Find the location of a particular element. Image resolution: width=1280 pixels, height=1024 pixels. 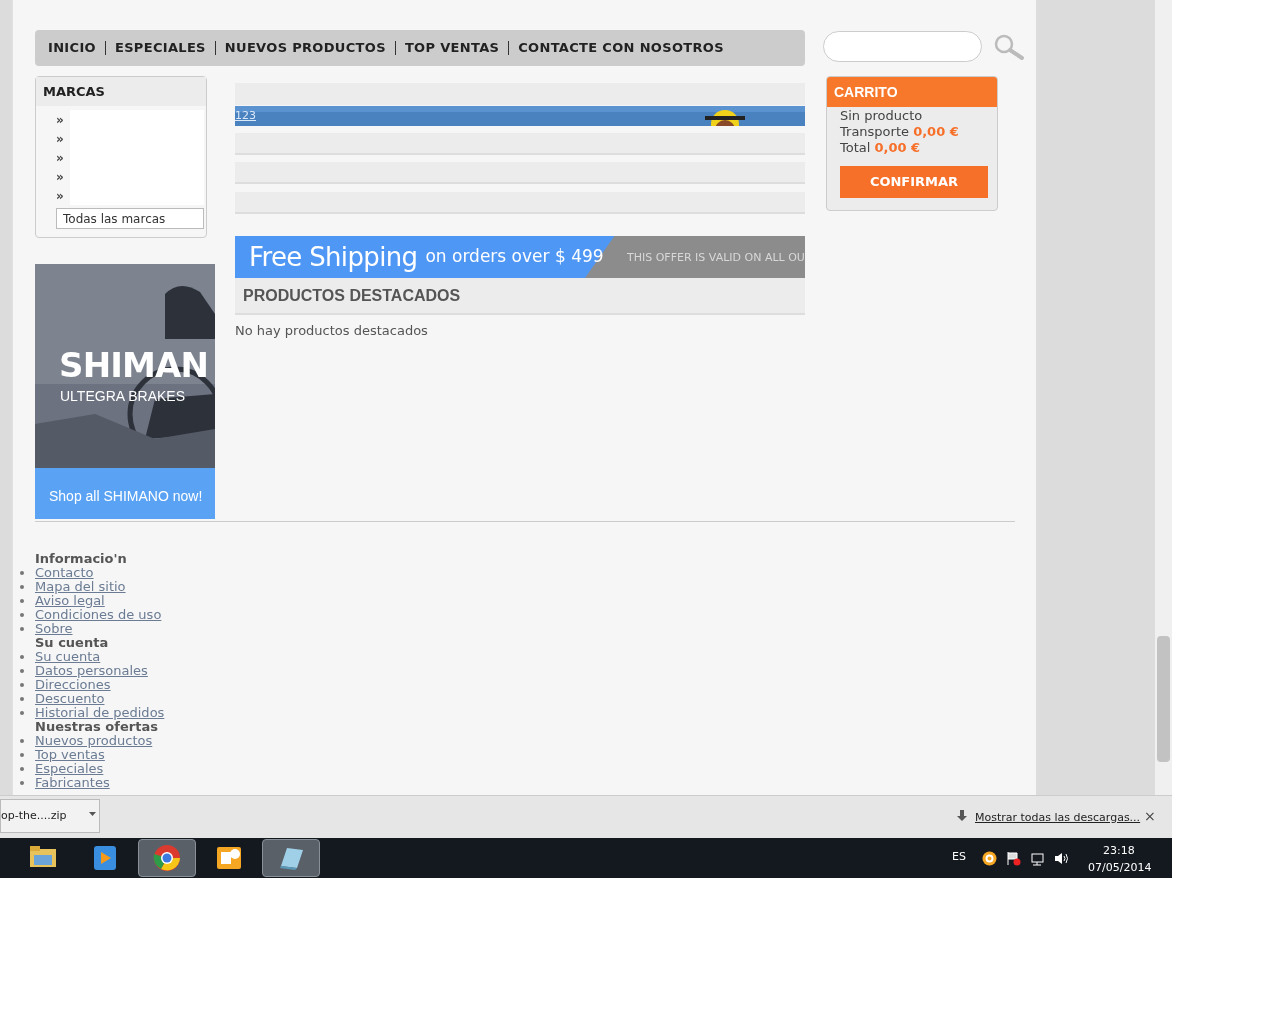

circle-icon is located at coordinates (989, 858).